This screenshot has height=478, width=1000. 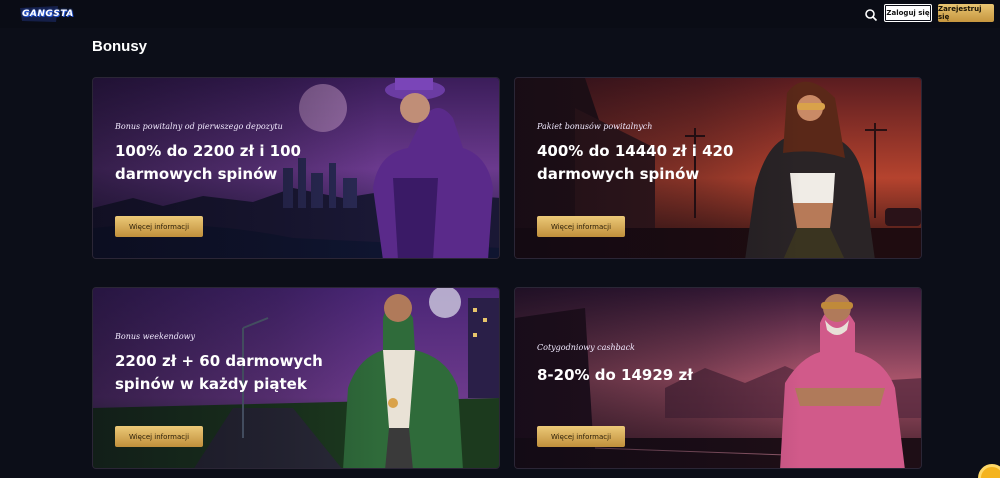 I want to click on card-eyebrow: Bonus powitalny od pierwszego depozytu, so click(x=199, y=126).